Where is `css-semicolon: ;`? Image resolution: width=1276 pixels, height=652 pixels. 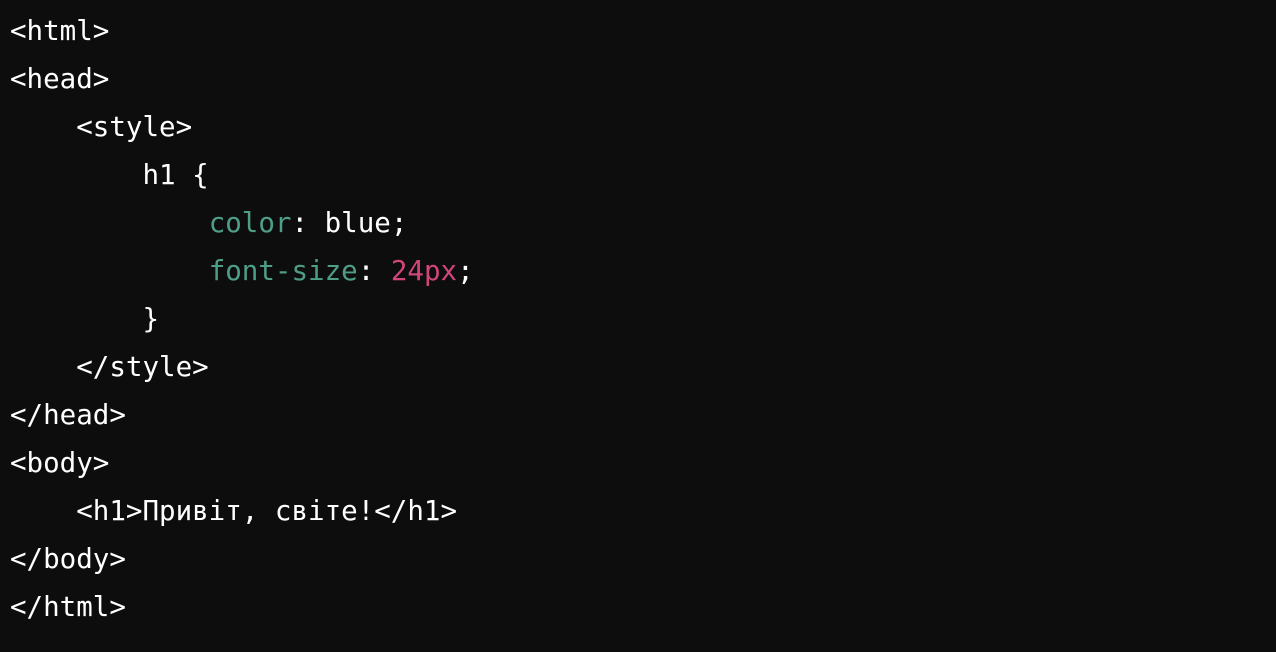
css-semicolon: ; is located at coordinates (465, 271).